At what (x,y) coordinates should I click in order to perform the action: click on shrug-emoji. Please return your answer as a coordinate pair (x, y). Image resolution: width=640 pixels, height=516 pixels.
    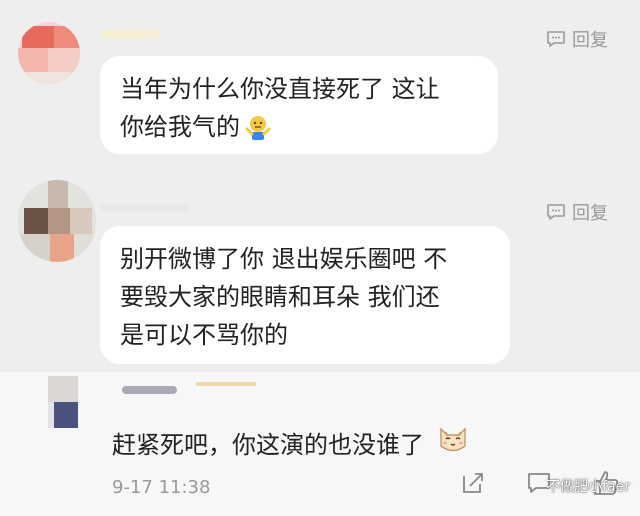
    Looking at the image, I should click on (258, 132).